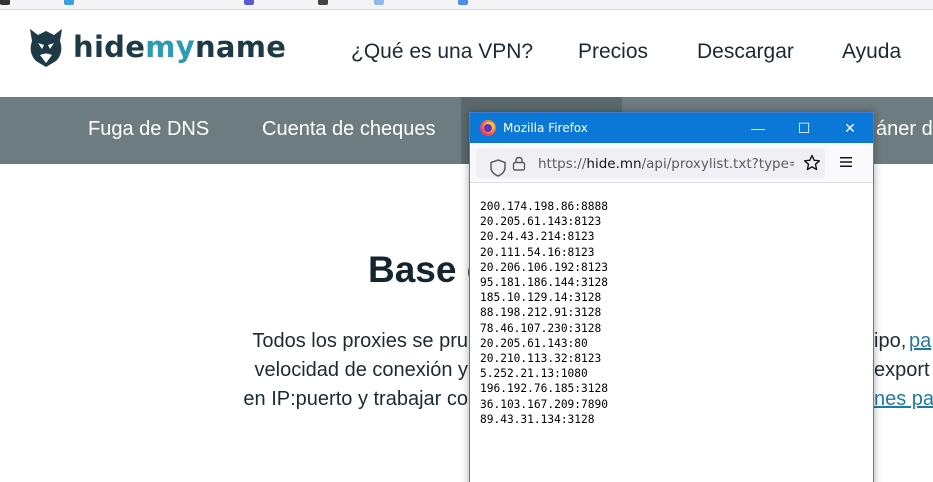  I want to click on nav-help: Ayuda, so click(871, 52).